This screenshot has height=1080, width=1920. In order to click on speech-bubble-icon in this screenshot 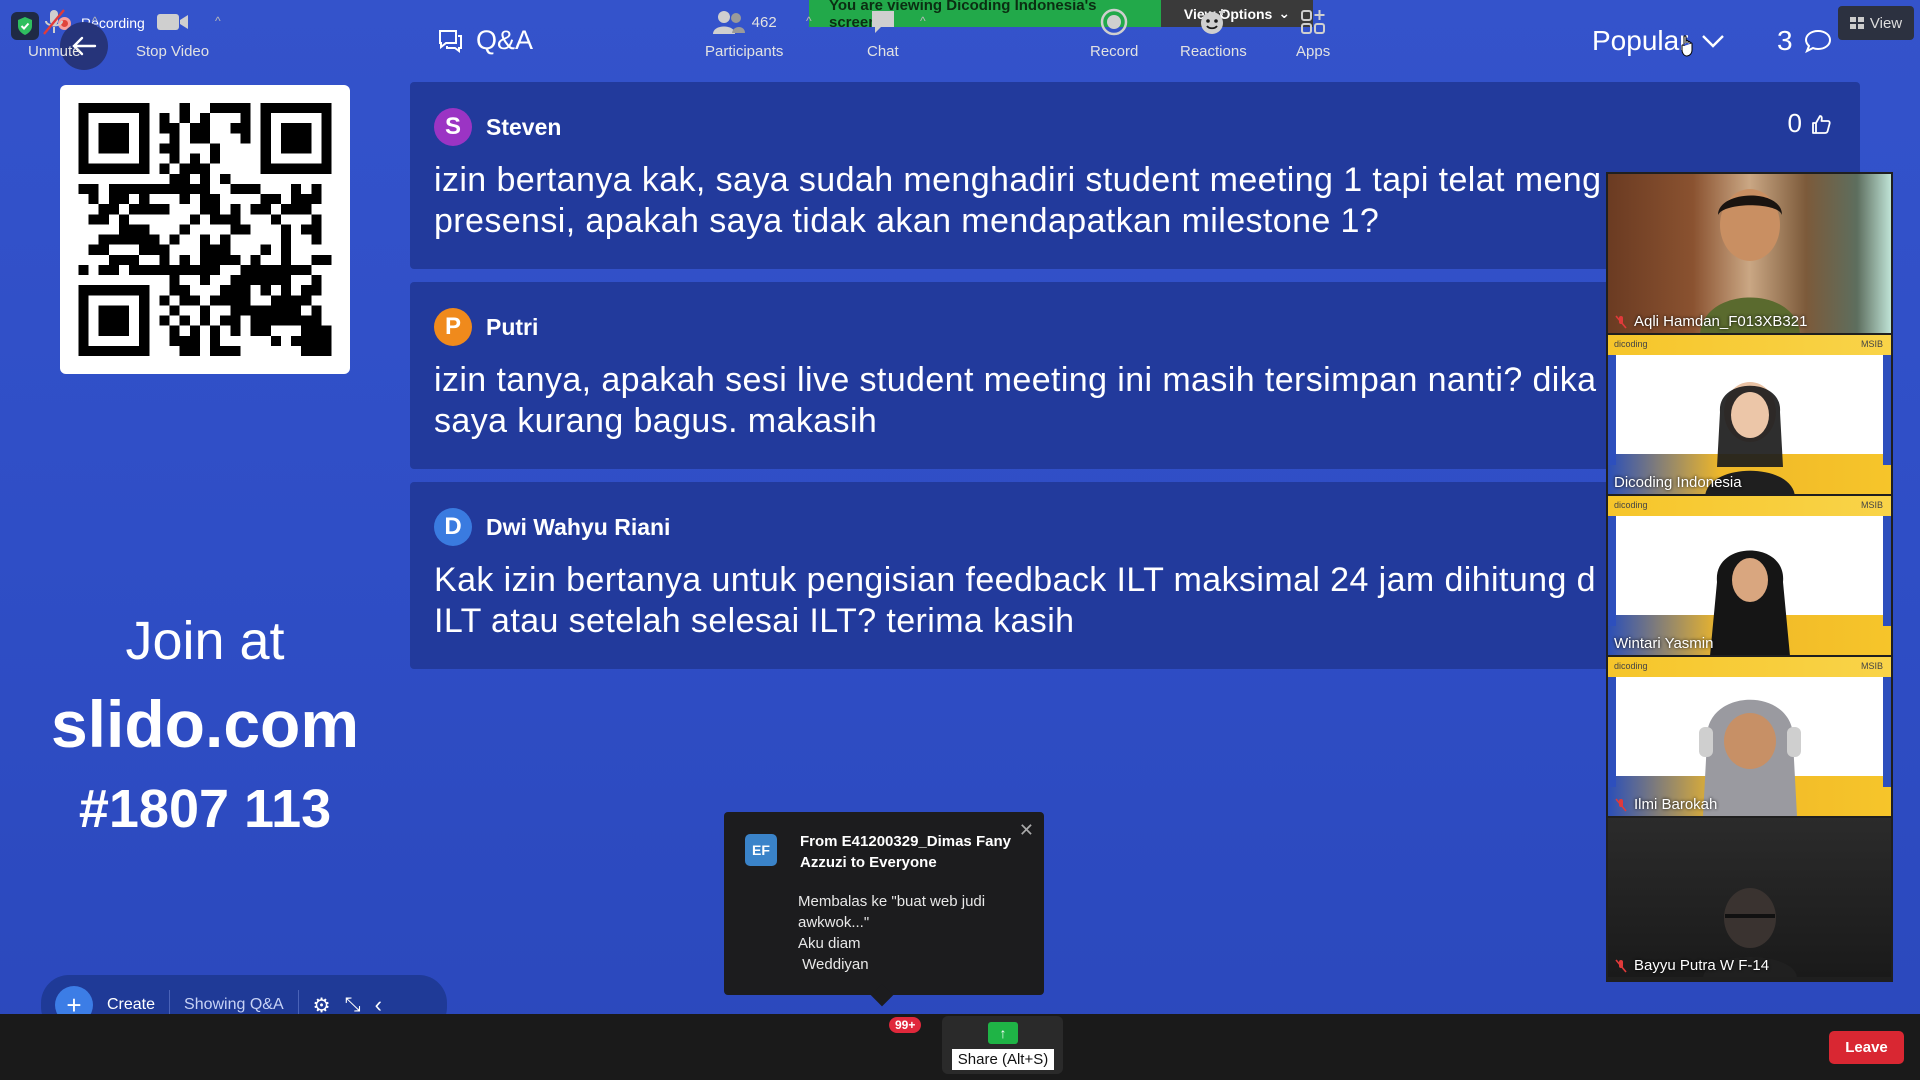, I will do `click(1817, 41)`.